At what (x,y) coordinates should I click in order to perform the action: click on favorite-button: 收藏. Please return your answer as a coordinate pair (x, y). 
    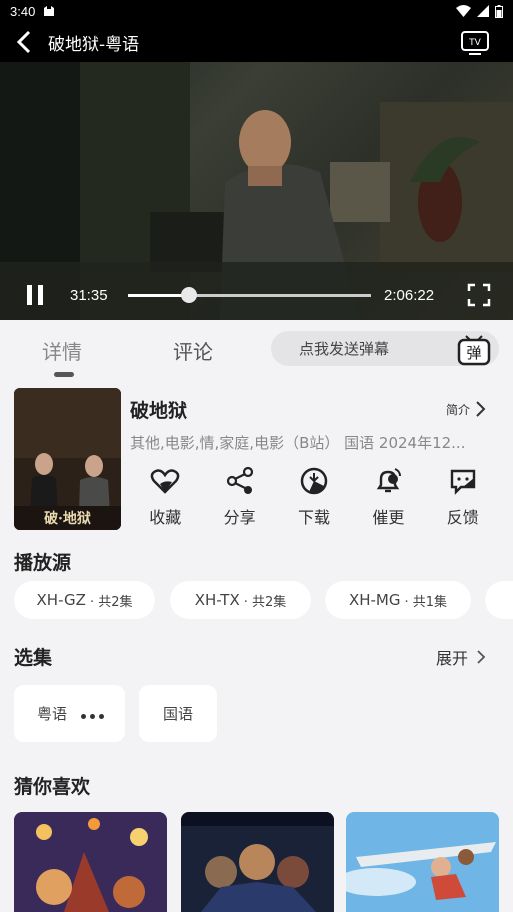
    Looking at the image, I should click on (165, 499).